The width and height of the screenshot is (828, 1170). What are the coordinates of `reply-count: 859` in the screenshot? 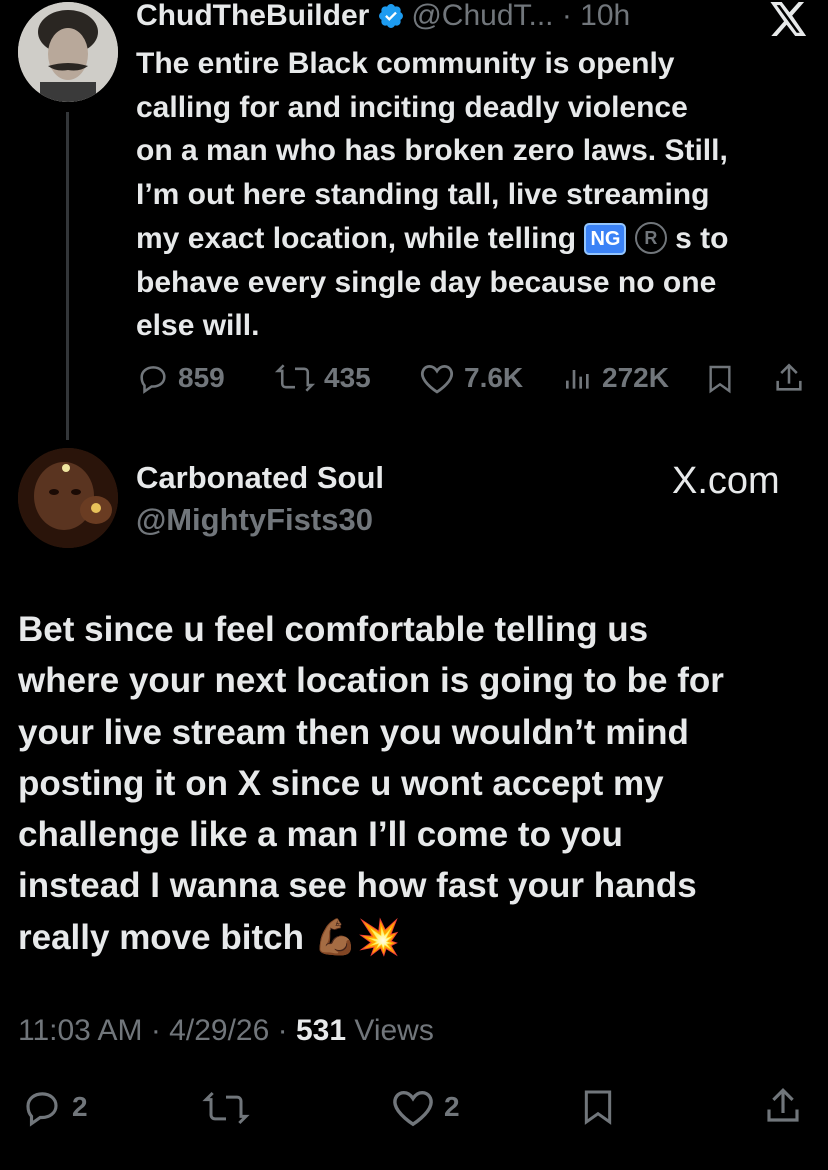 It's located at (201, 377).